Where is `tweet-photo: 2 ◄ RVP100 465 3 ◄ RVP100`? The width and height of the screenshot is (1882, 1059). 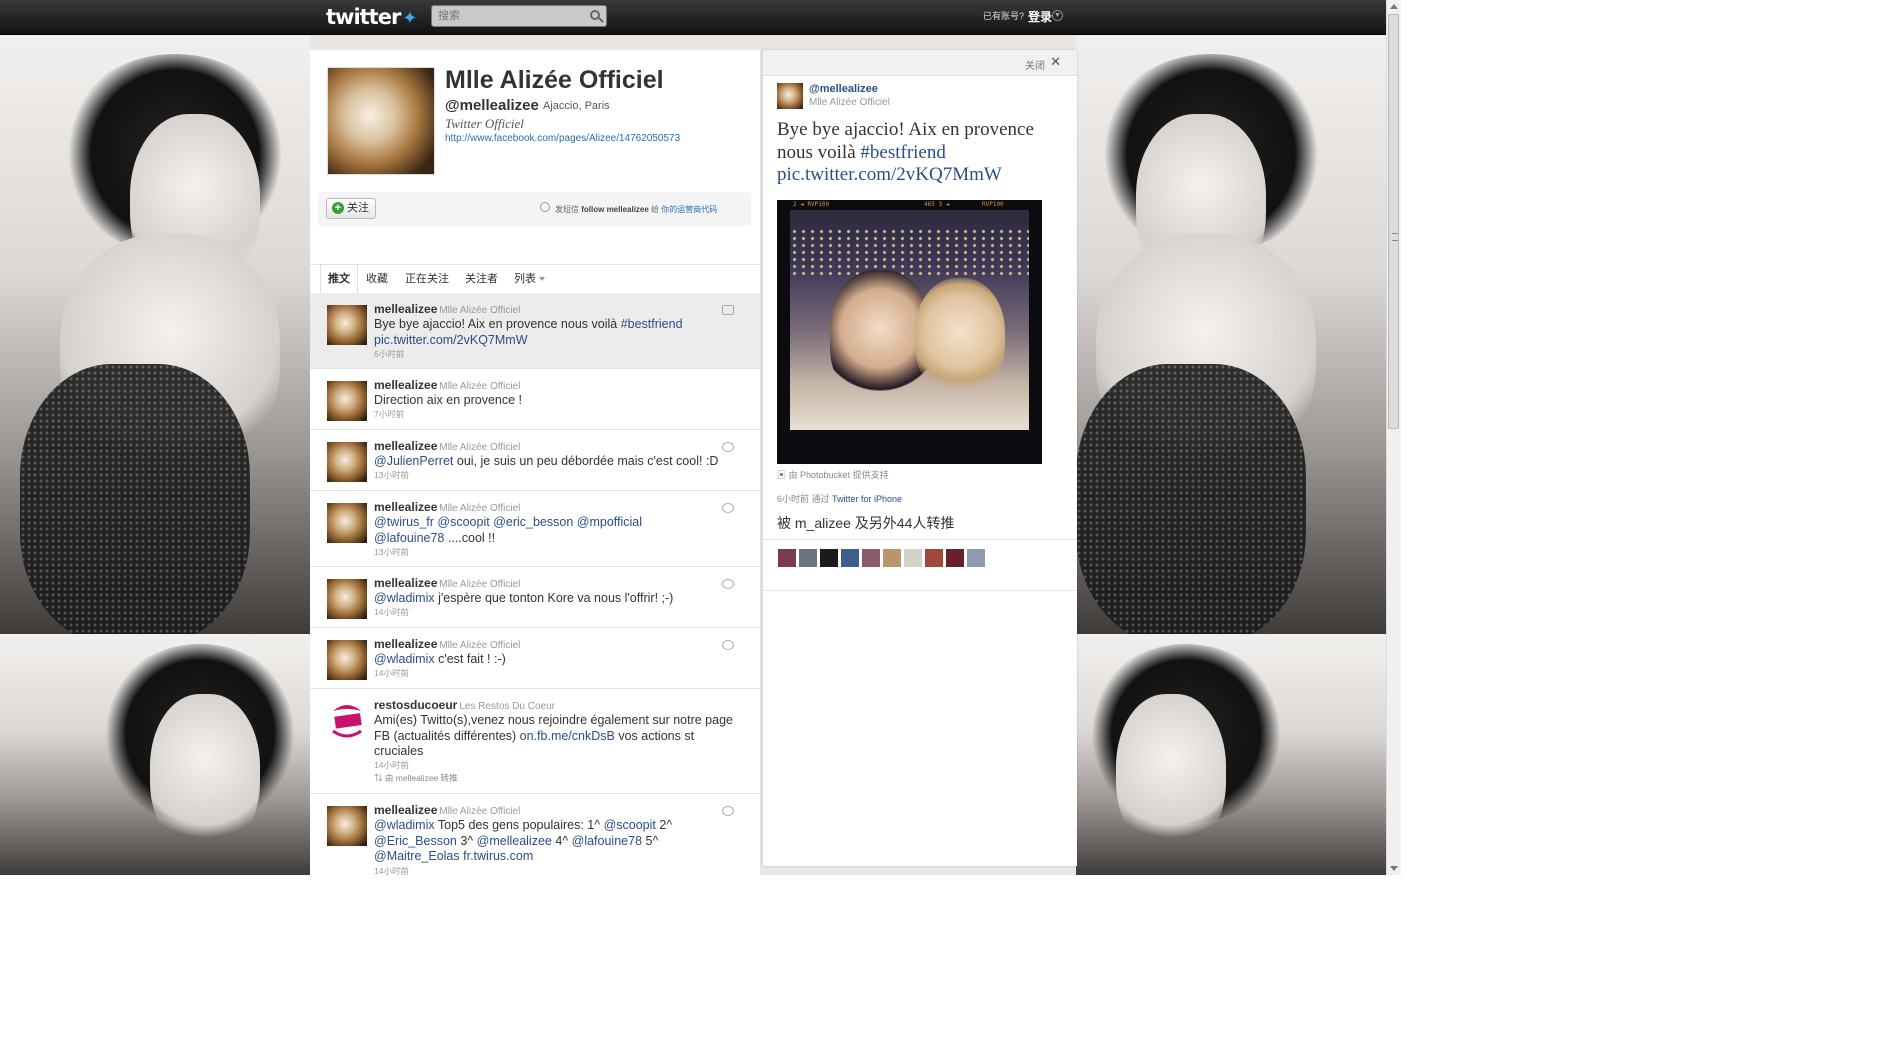
tweet-photo: 2 ◄ RVP100 465 3 ◄ RVP100 is located at coordinates (909, 332).